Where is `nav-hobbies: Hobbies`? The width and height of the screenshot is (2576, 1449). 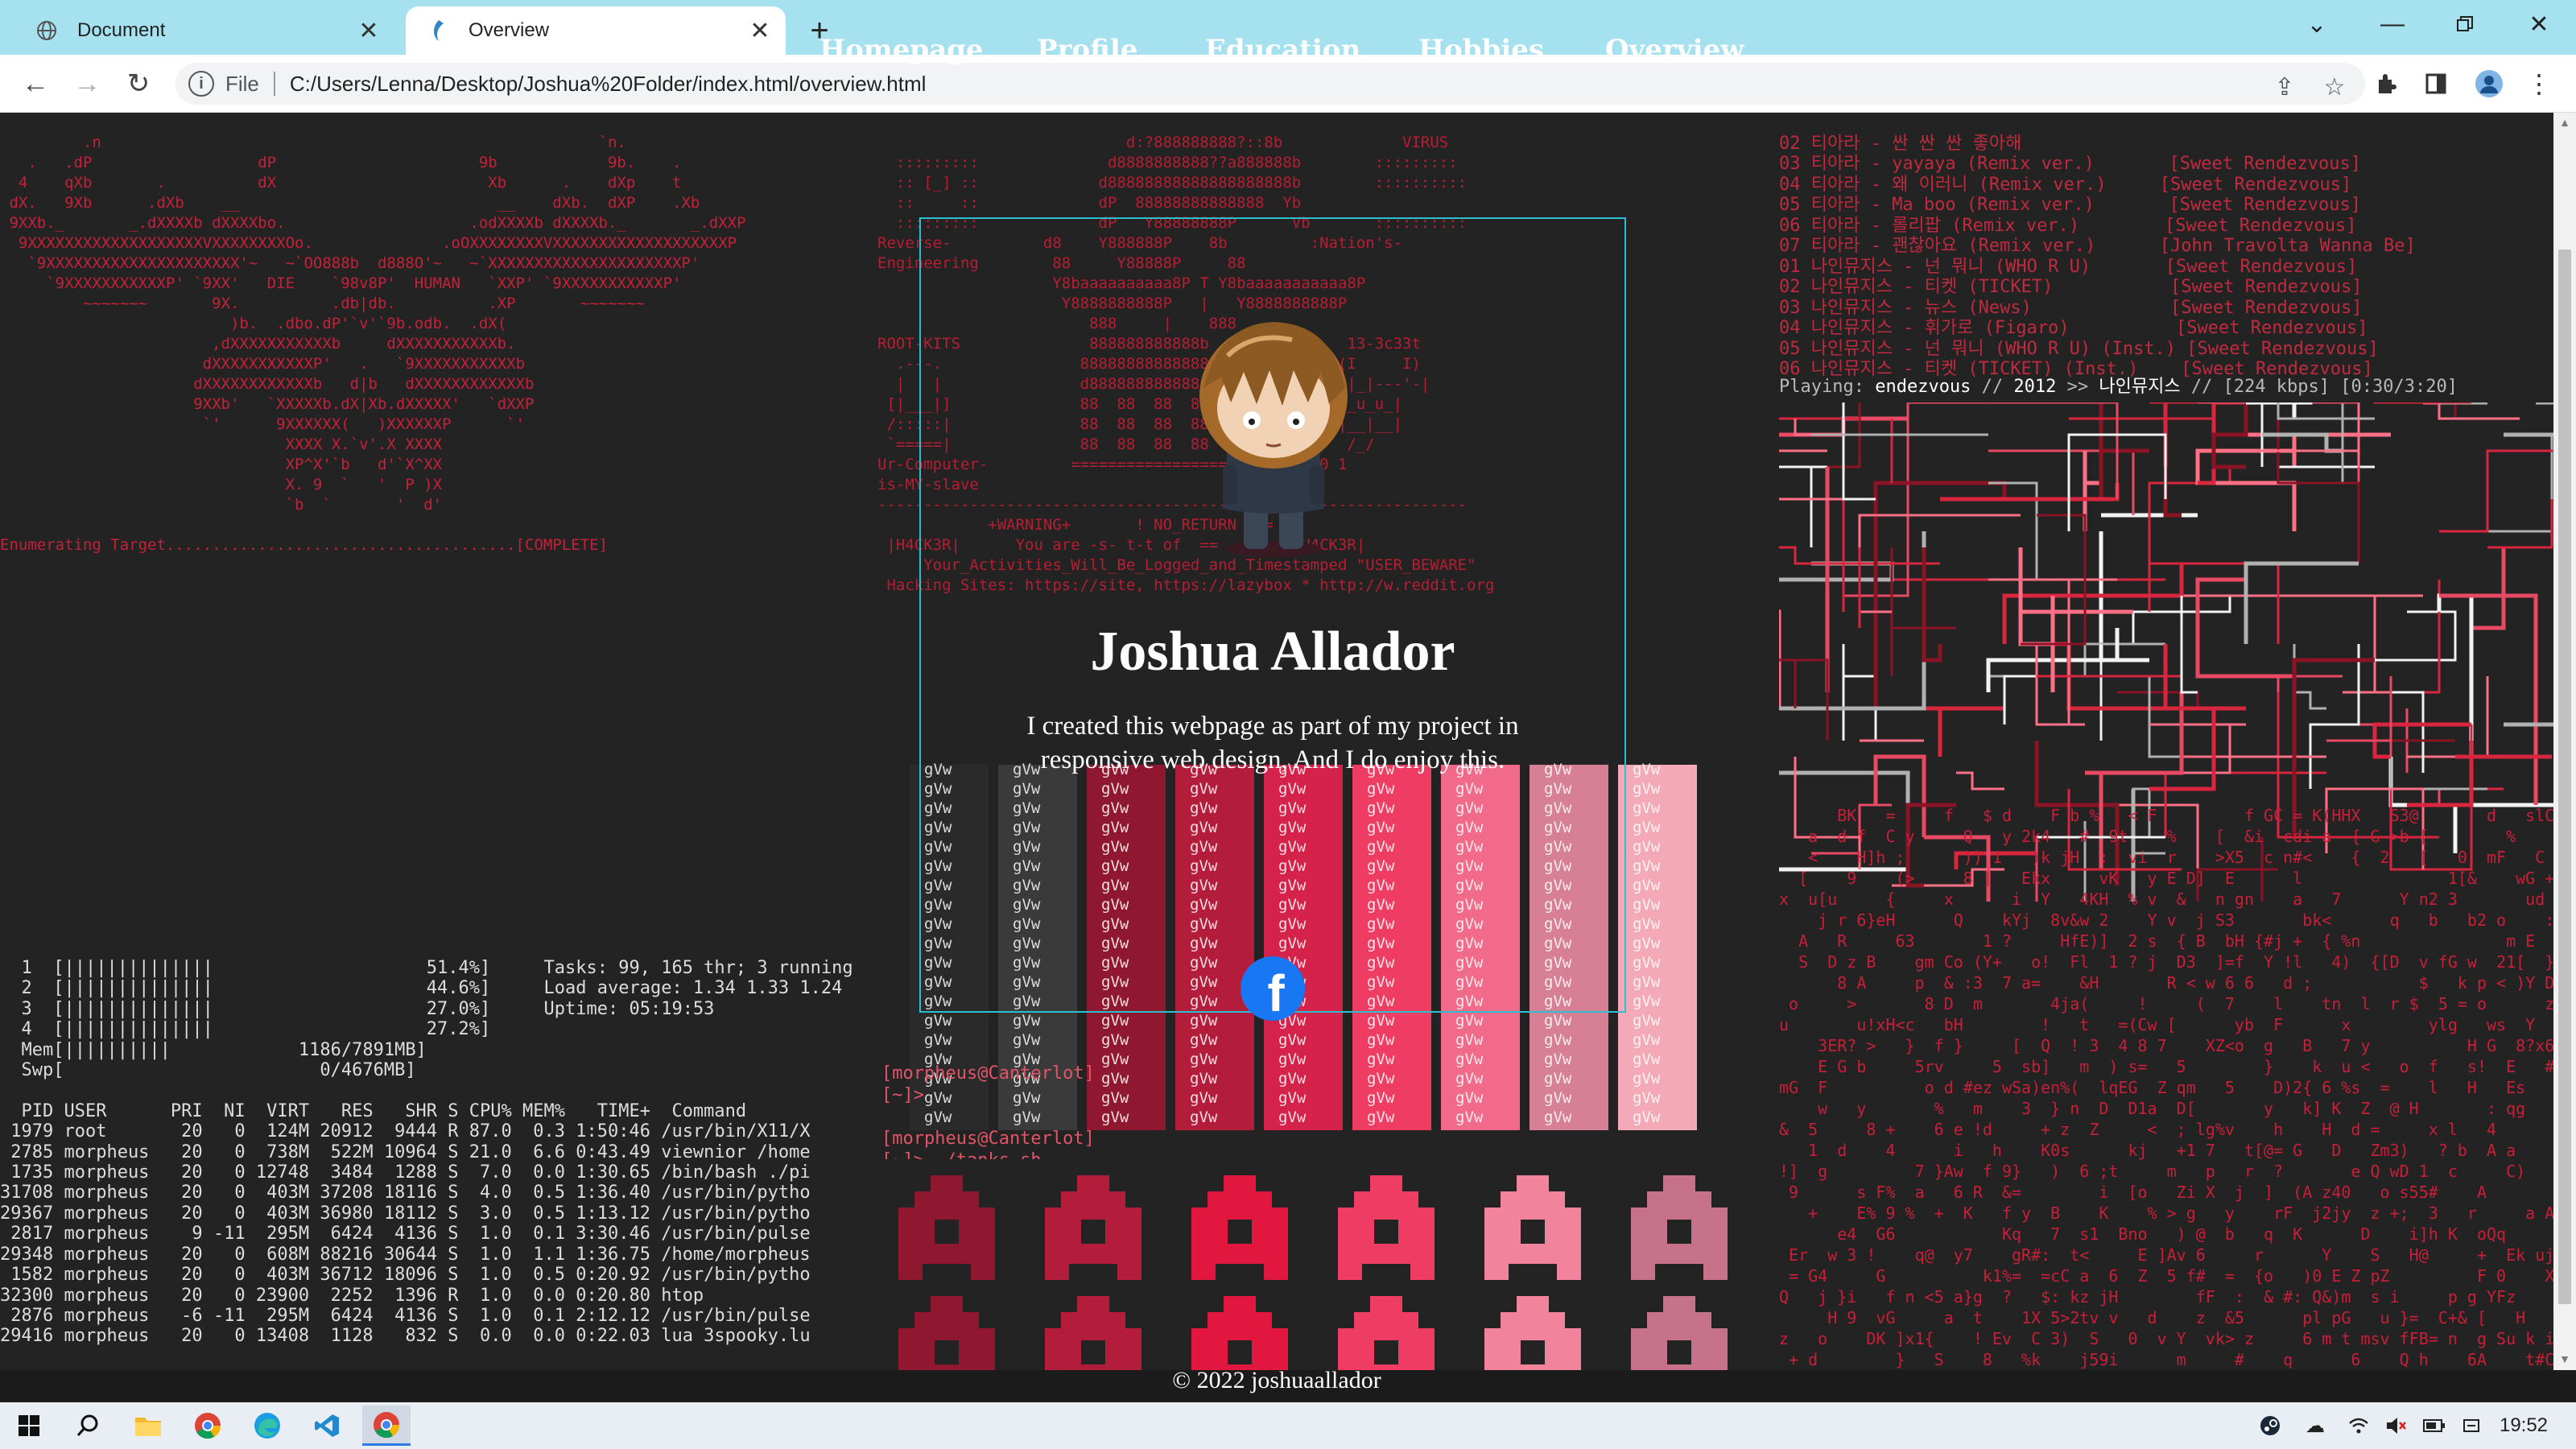
nav-hobbies: Hobbies is located at coordinates (1481, 50).